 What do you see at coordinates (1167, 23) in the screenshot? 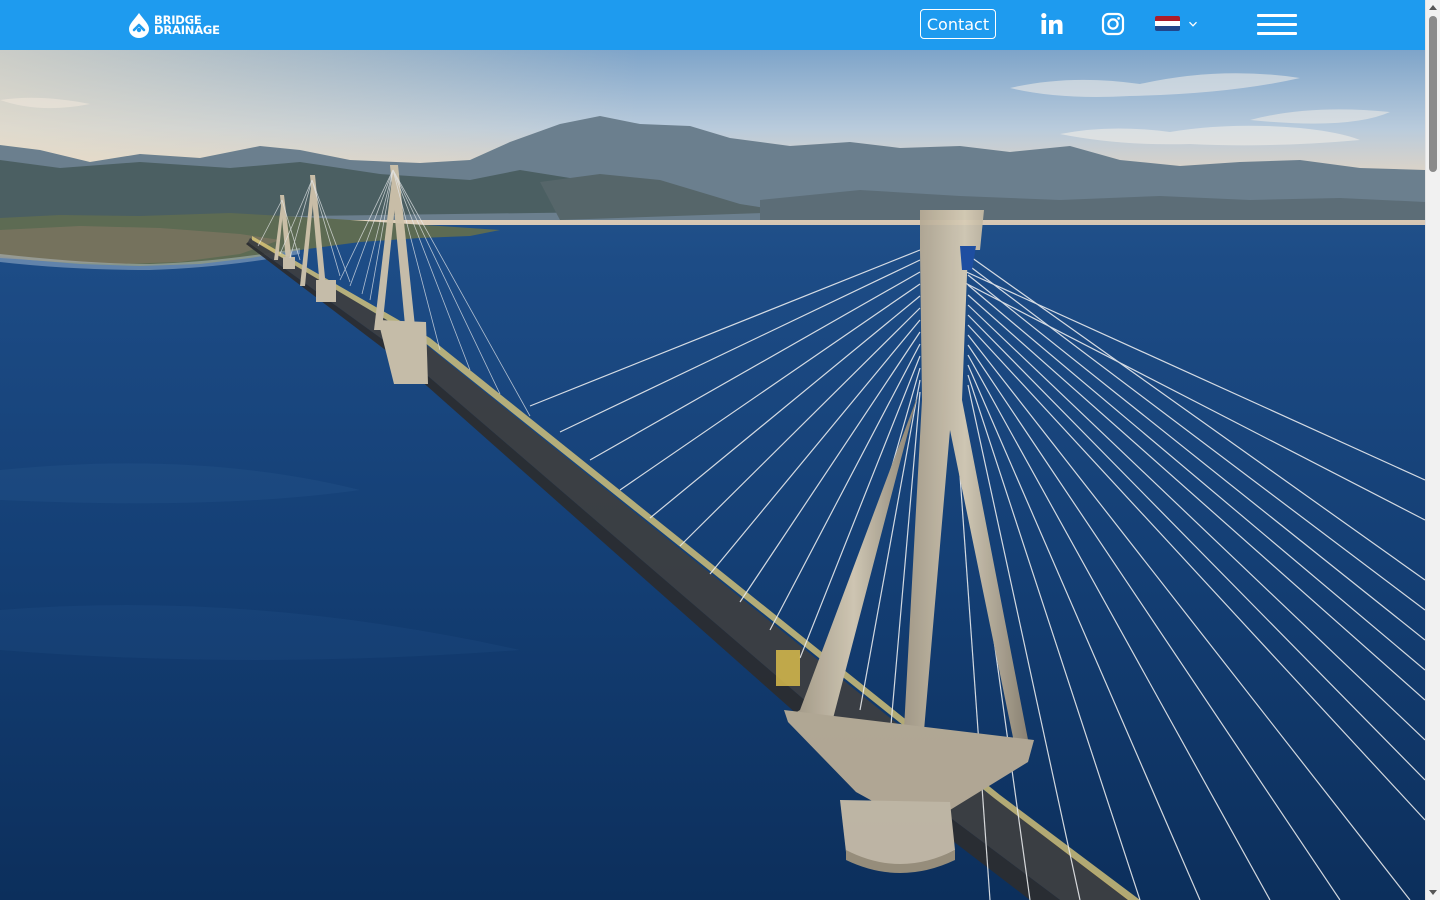
I see `netherlands-flag-icon` at bounding box center [1167, 23].